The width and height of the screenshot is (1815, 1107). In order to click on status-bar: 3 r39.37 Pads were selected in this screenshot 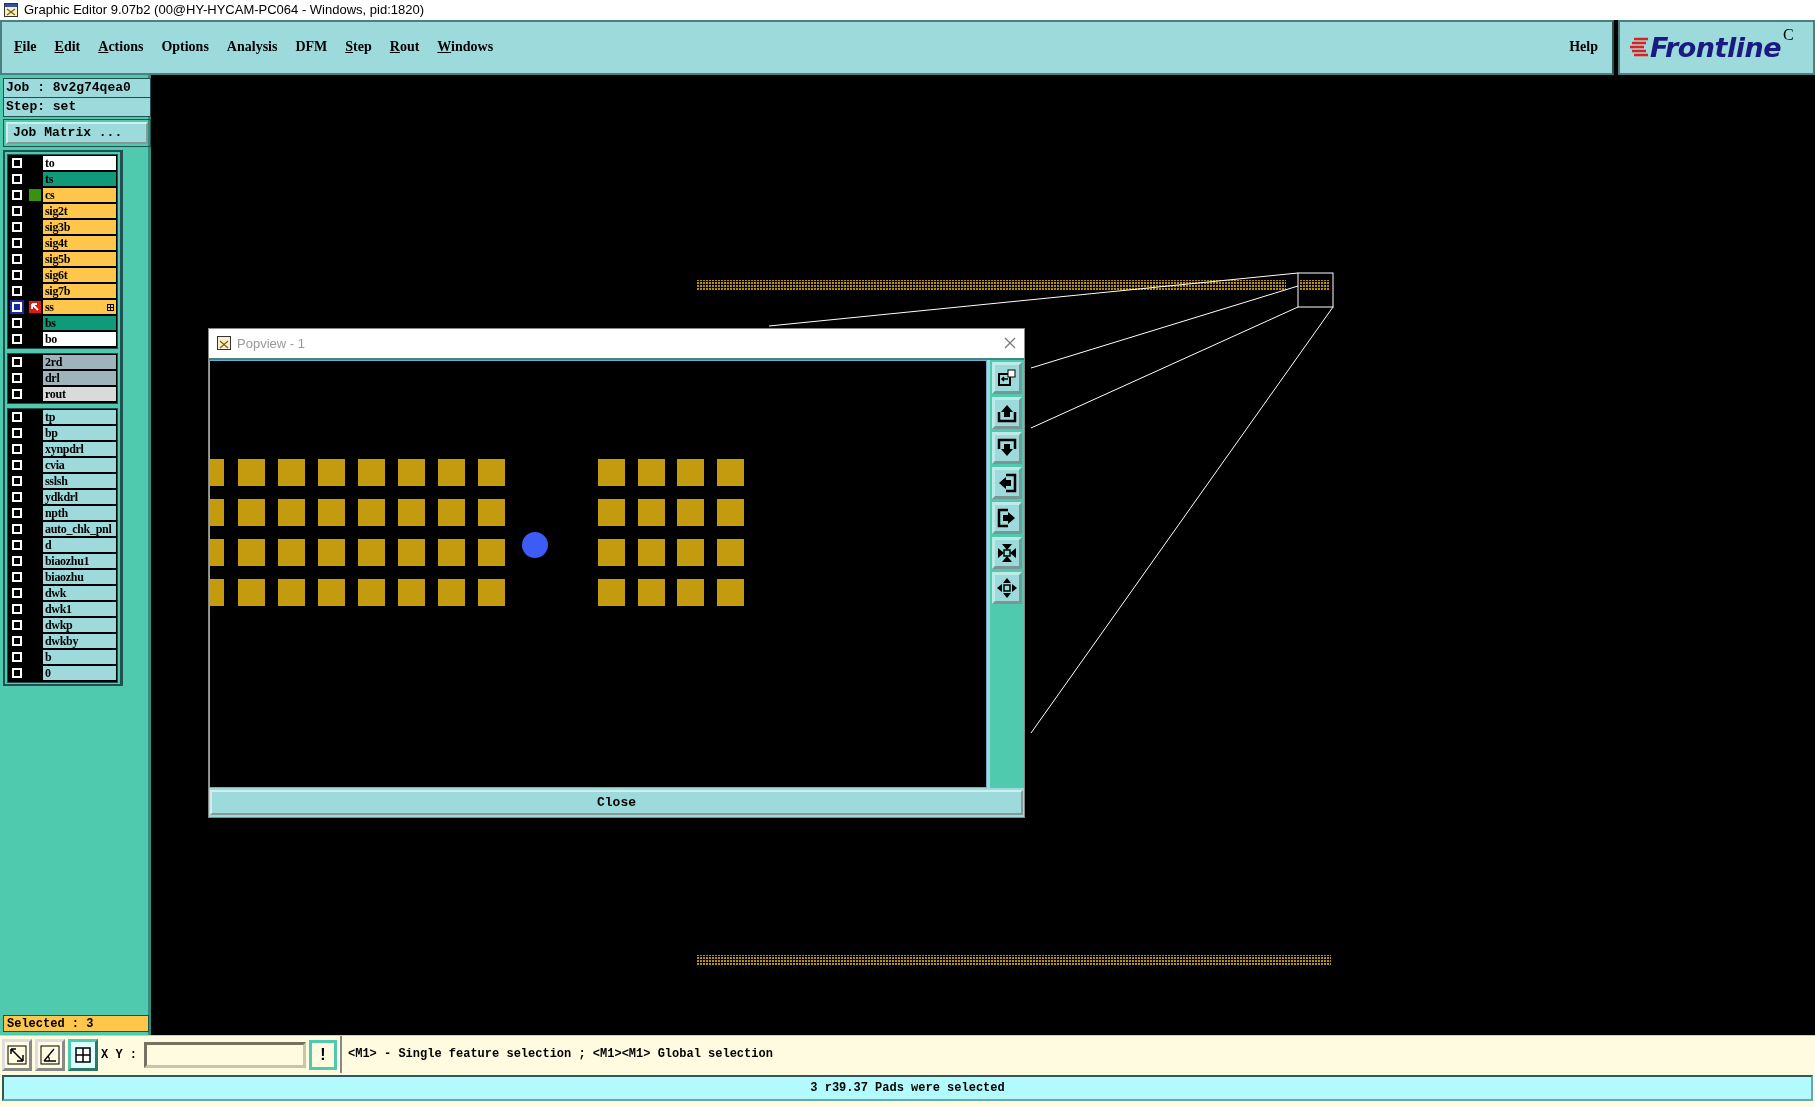, I will do `click(907, 1088)`.